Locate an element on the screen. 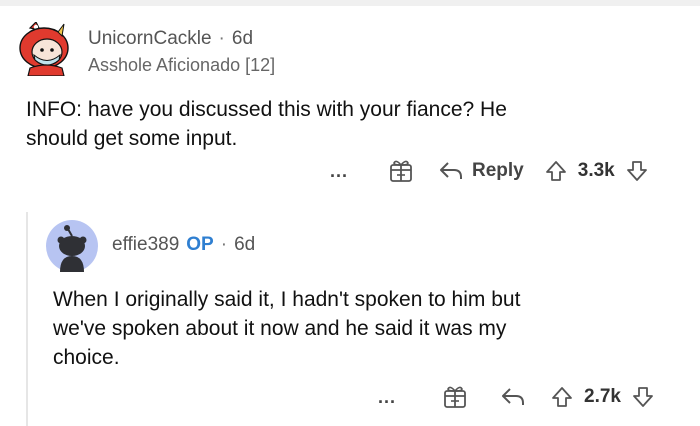  username: effie389 is located at coordinates (145, 245).